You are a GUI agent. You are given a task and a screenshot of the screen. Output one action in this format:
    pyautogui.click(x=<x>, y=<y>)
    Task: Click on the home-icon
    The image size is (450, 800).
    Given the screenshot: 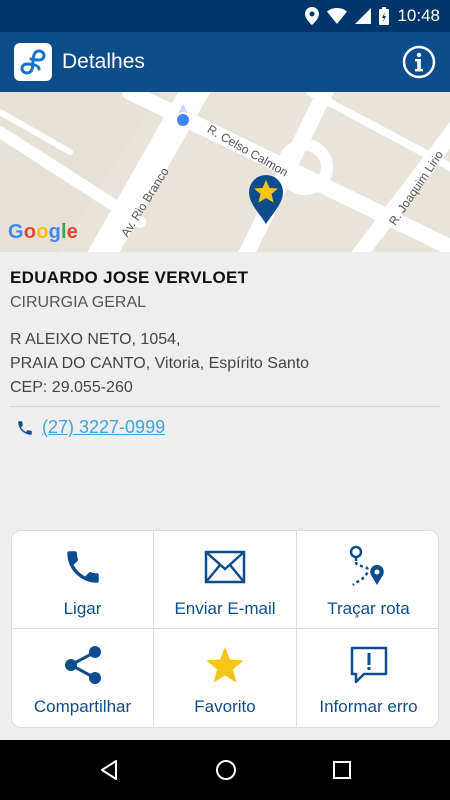 What is the action you would take?
    pyautogui.click(x=226, y=770)
    